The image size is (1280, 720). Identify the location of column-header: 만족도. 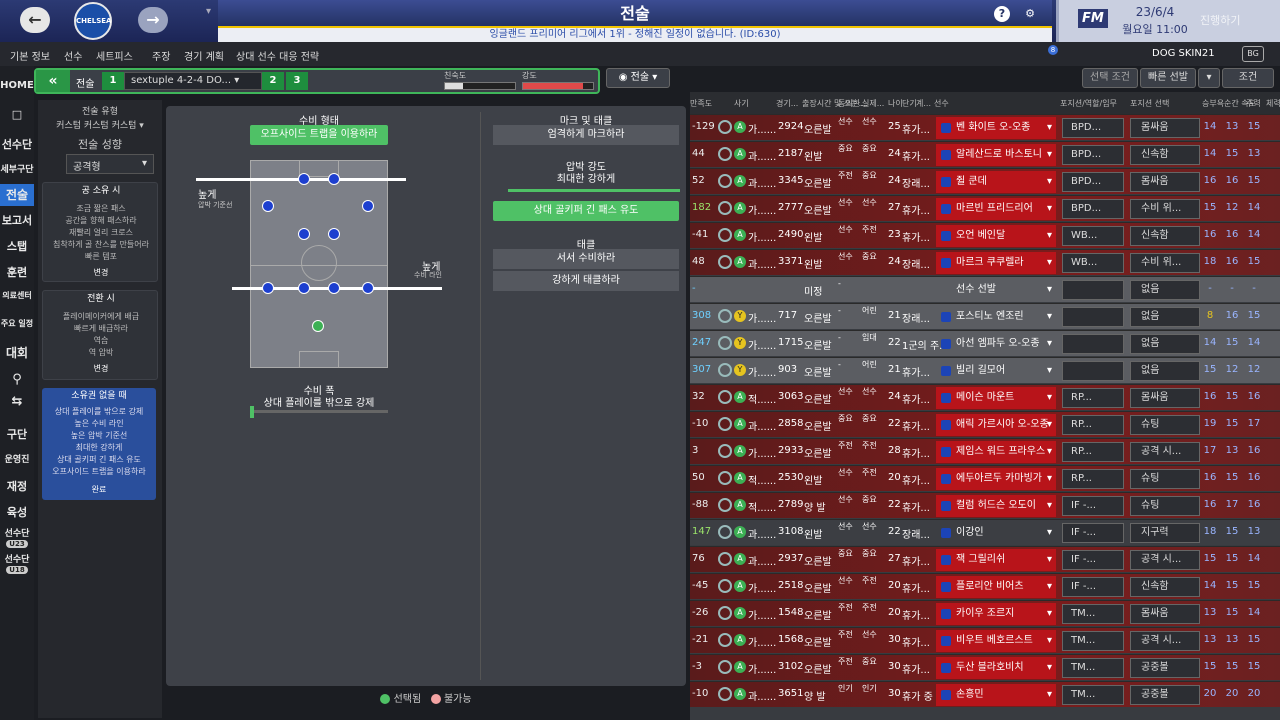
(701, 103).